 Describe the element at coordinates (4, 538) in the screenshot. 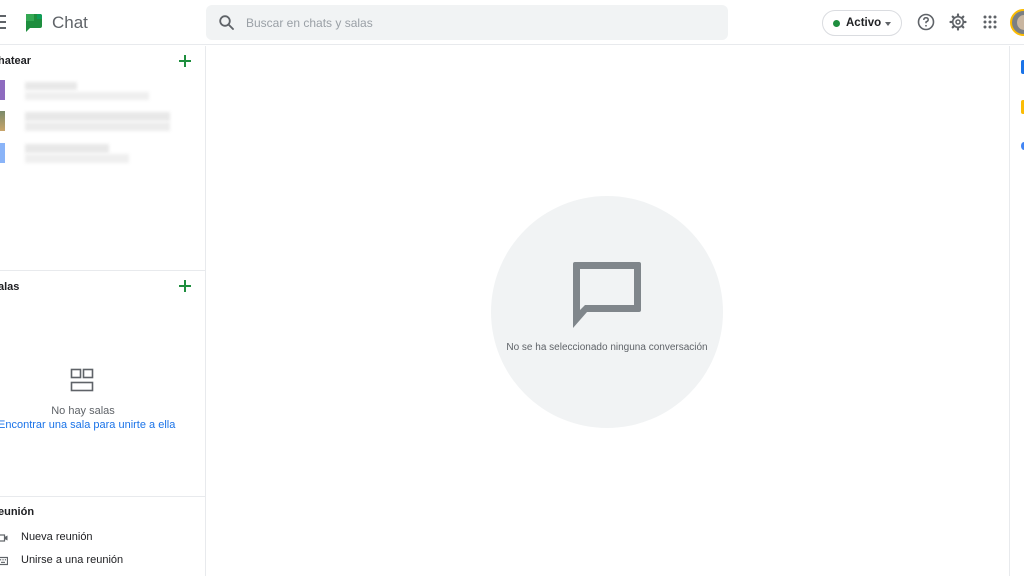

I see `video-icon` at that location.